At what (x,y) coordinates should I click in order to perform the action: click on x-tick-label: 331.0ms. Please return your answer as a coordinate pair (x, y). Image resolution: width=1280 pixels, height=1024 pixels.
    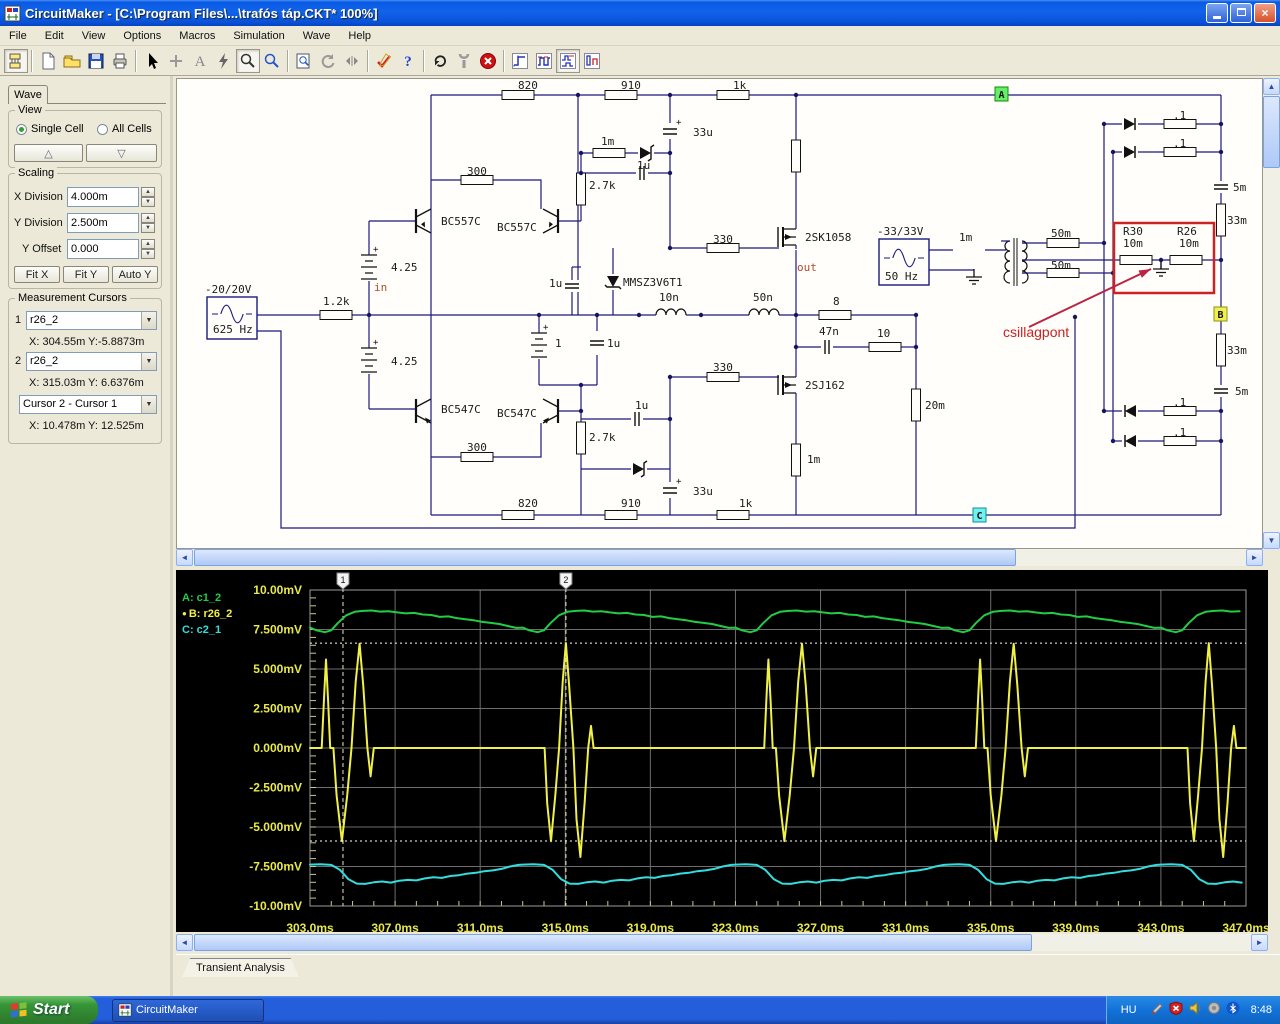
    Looking at the image, I should click on (906, 926).